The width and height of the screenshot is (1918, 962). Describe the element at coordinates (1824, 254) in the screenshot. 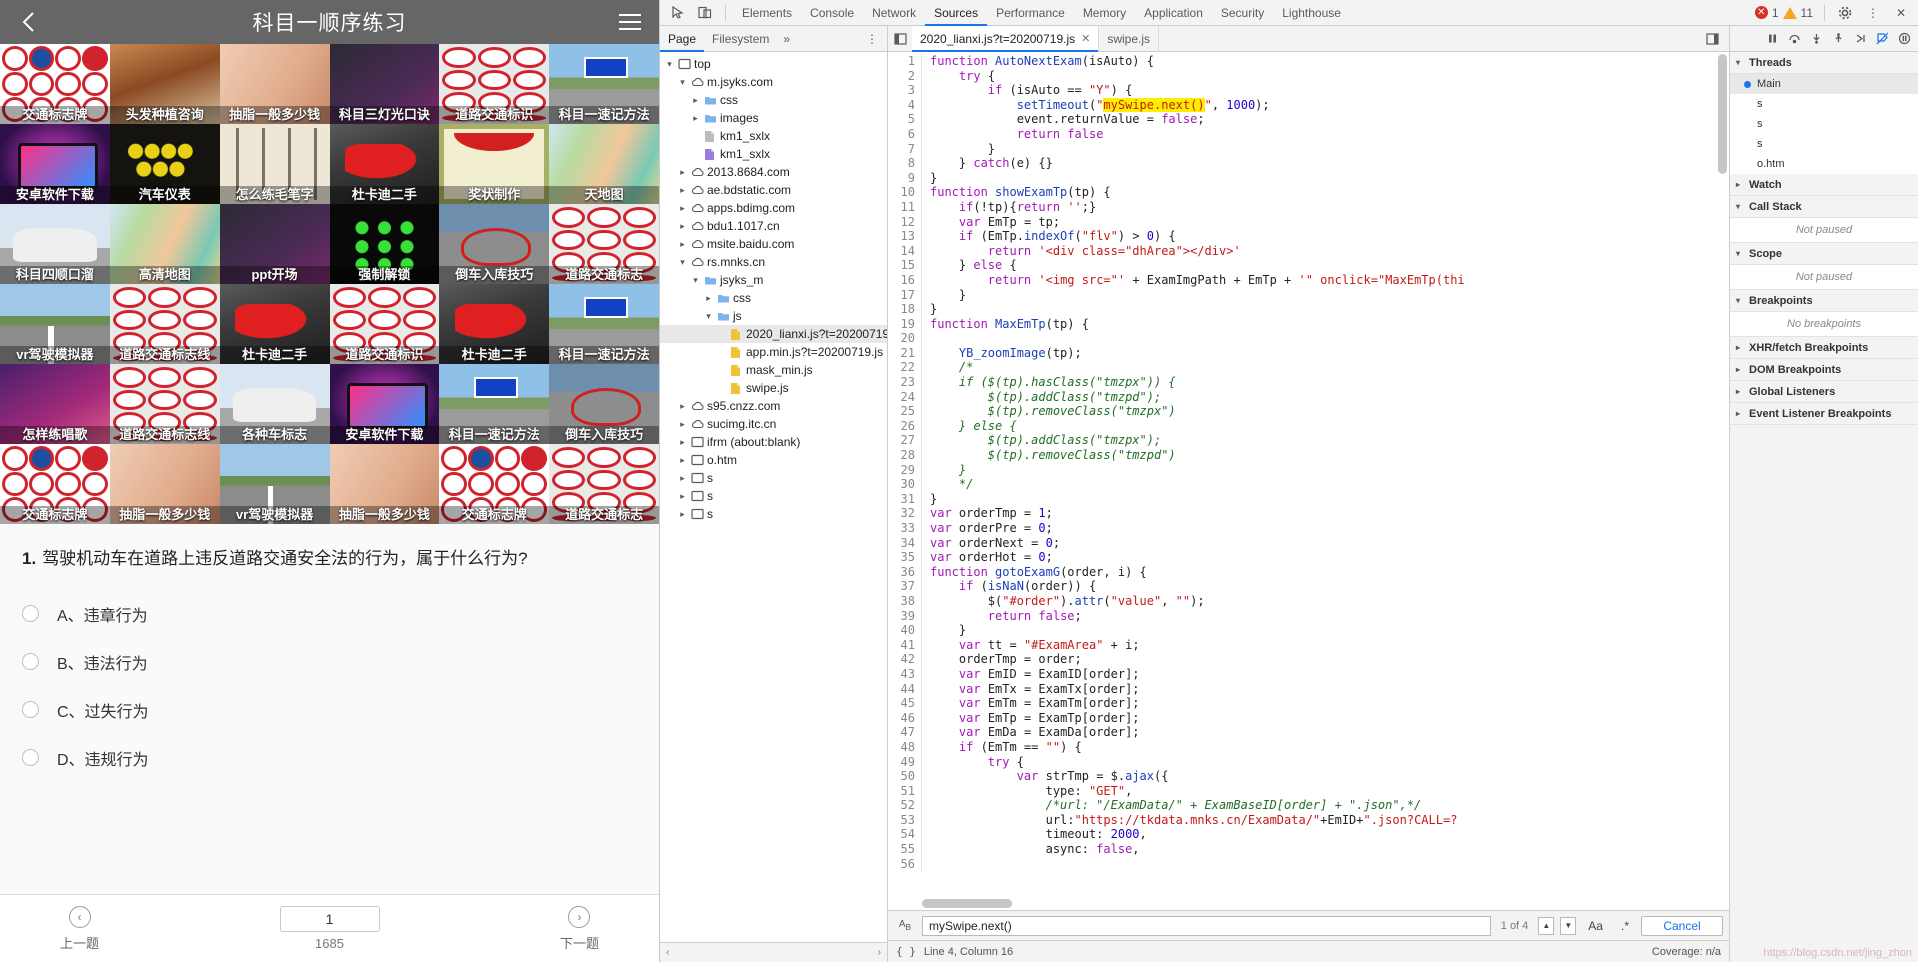

I see `debugger-section-header: ▾ Scope` at that location.